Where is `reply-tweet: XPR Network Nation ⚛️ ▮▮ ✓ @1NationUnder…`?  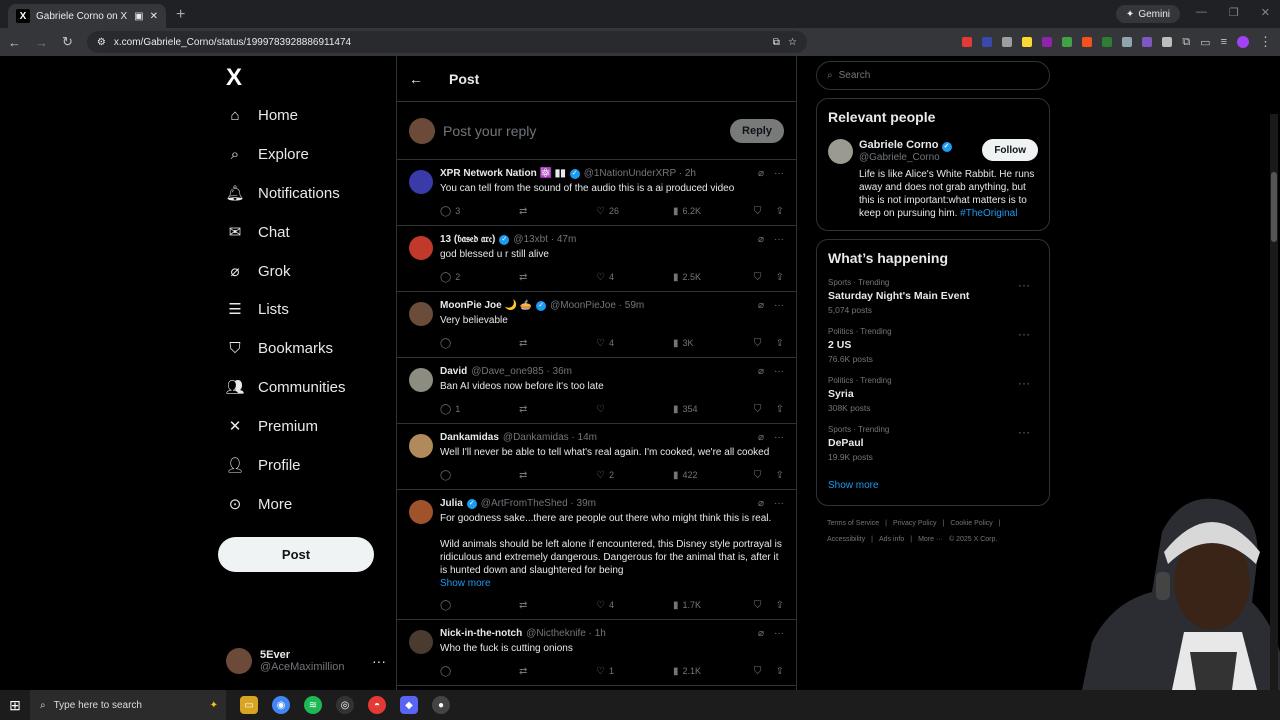 reply-tweet: XPR Network Nation ⚛️ ▮▮ ✓ @1NationUnder… is located at coordinates (596, 193).